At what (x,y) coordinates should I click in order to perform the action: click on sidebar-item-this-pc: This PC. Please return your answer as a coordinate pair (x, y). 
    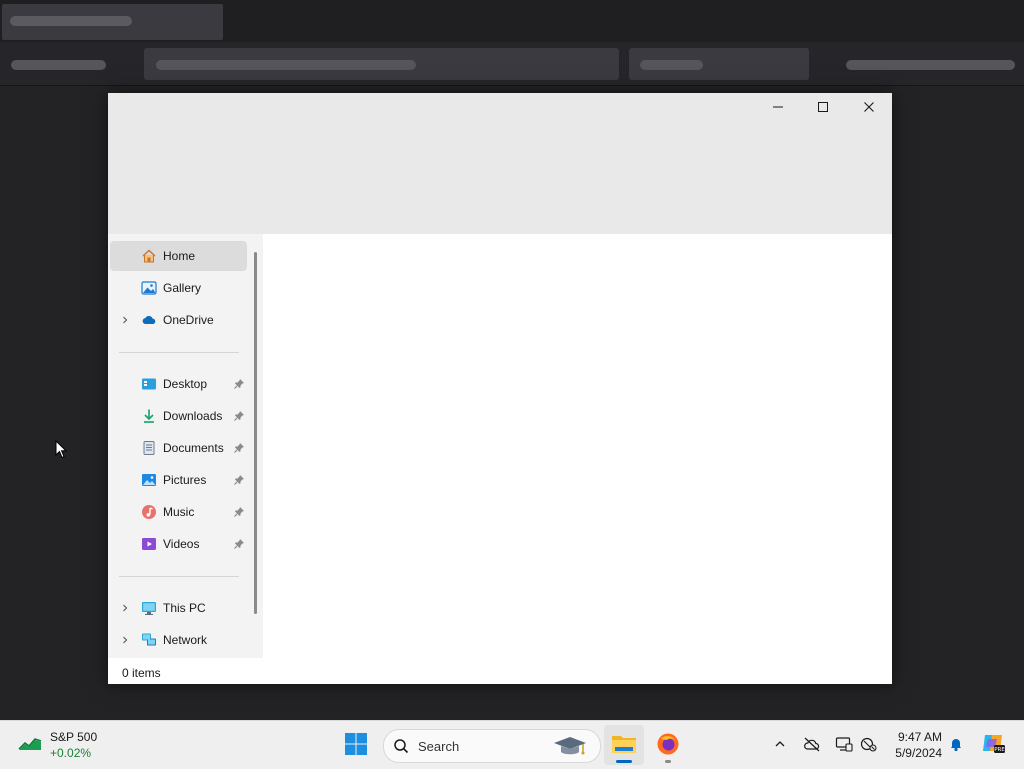
    Looking at the image, I should click on (178, 608).